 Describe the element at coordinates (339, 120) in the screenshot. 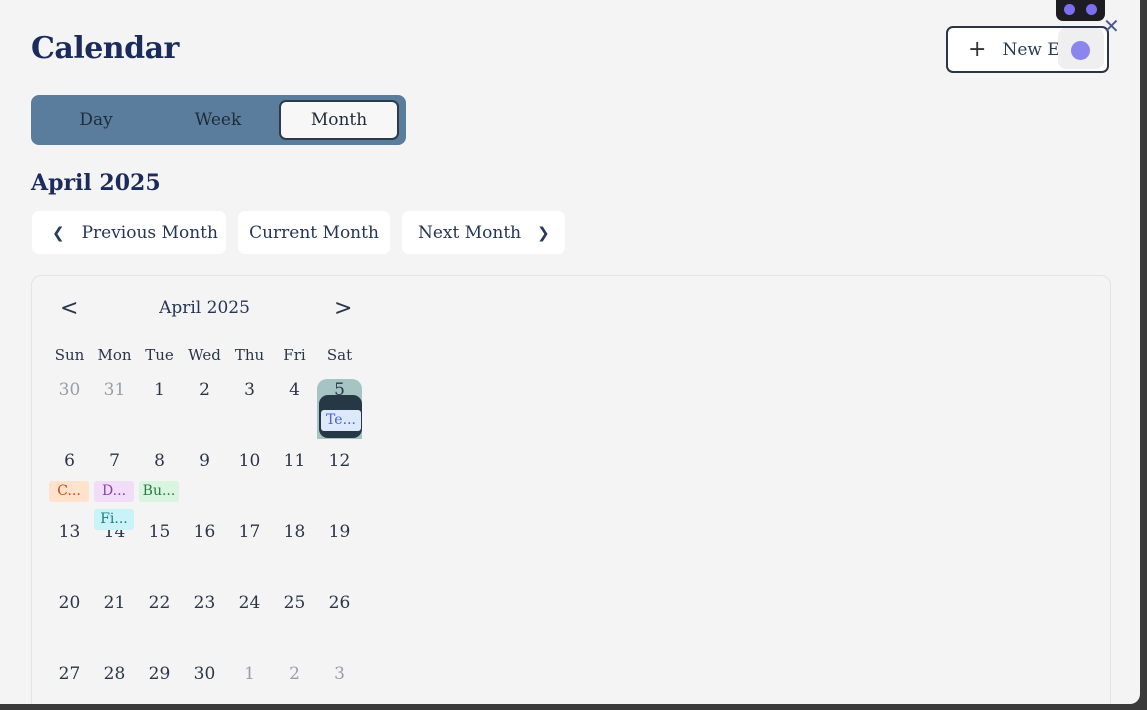

I see `view-month-button: Month` at that location.